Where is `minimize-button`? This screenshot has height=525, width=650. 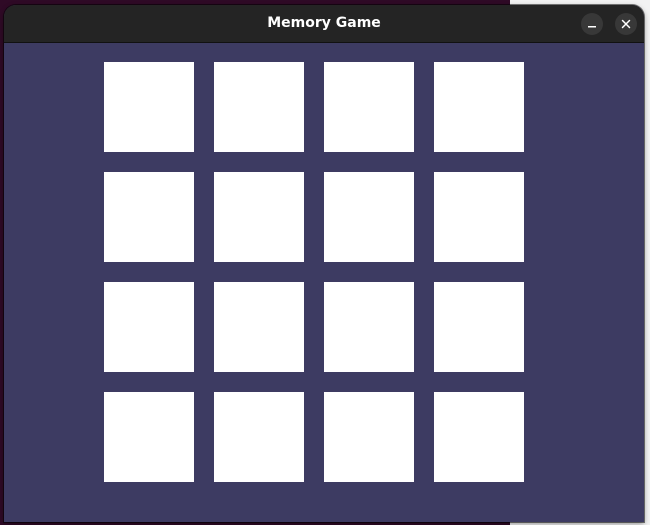
minimize-button is located at coordinates (592, 24).